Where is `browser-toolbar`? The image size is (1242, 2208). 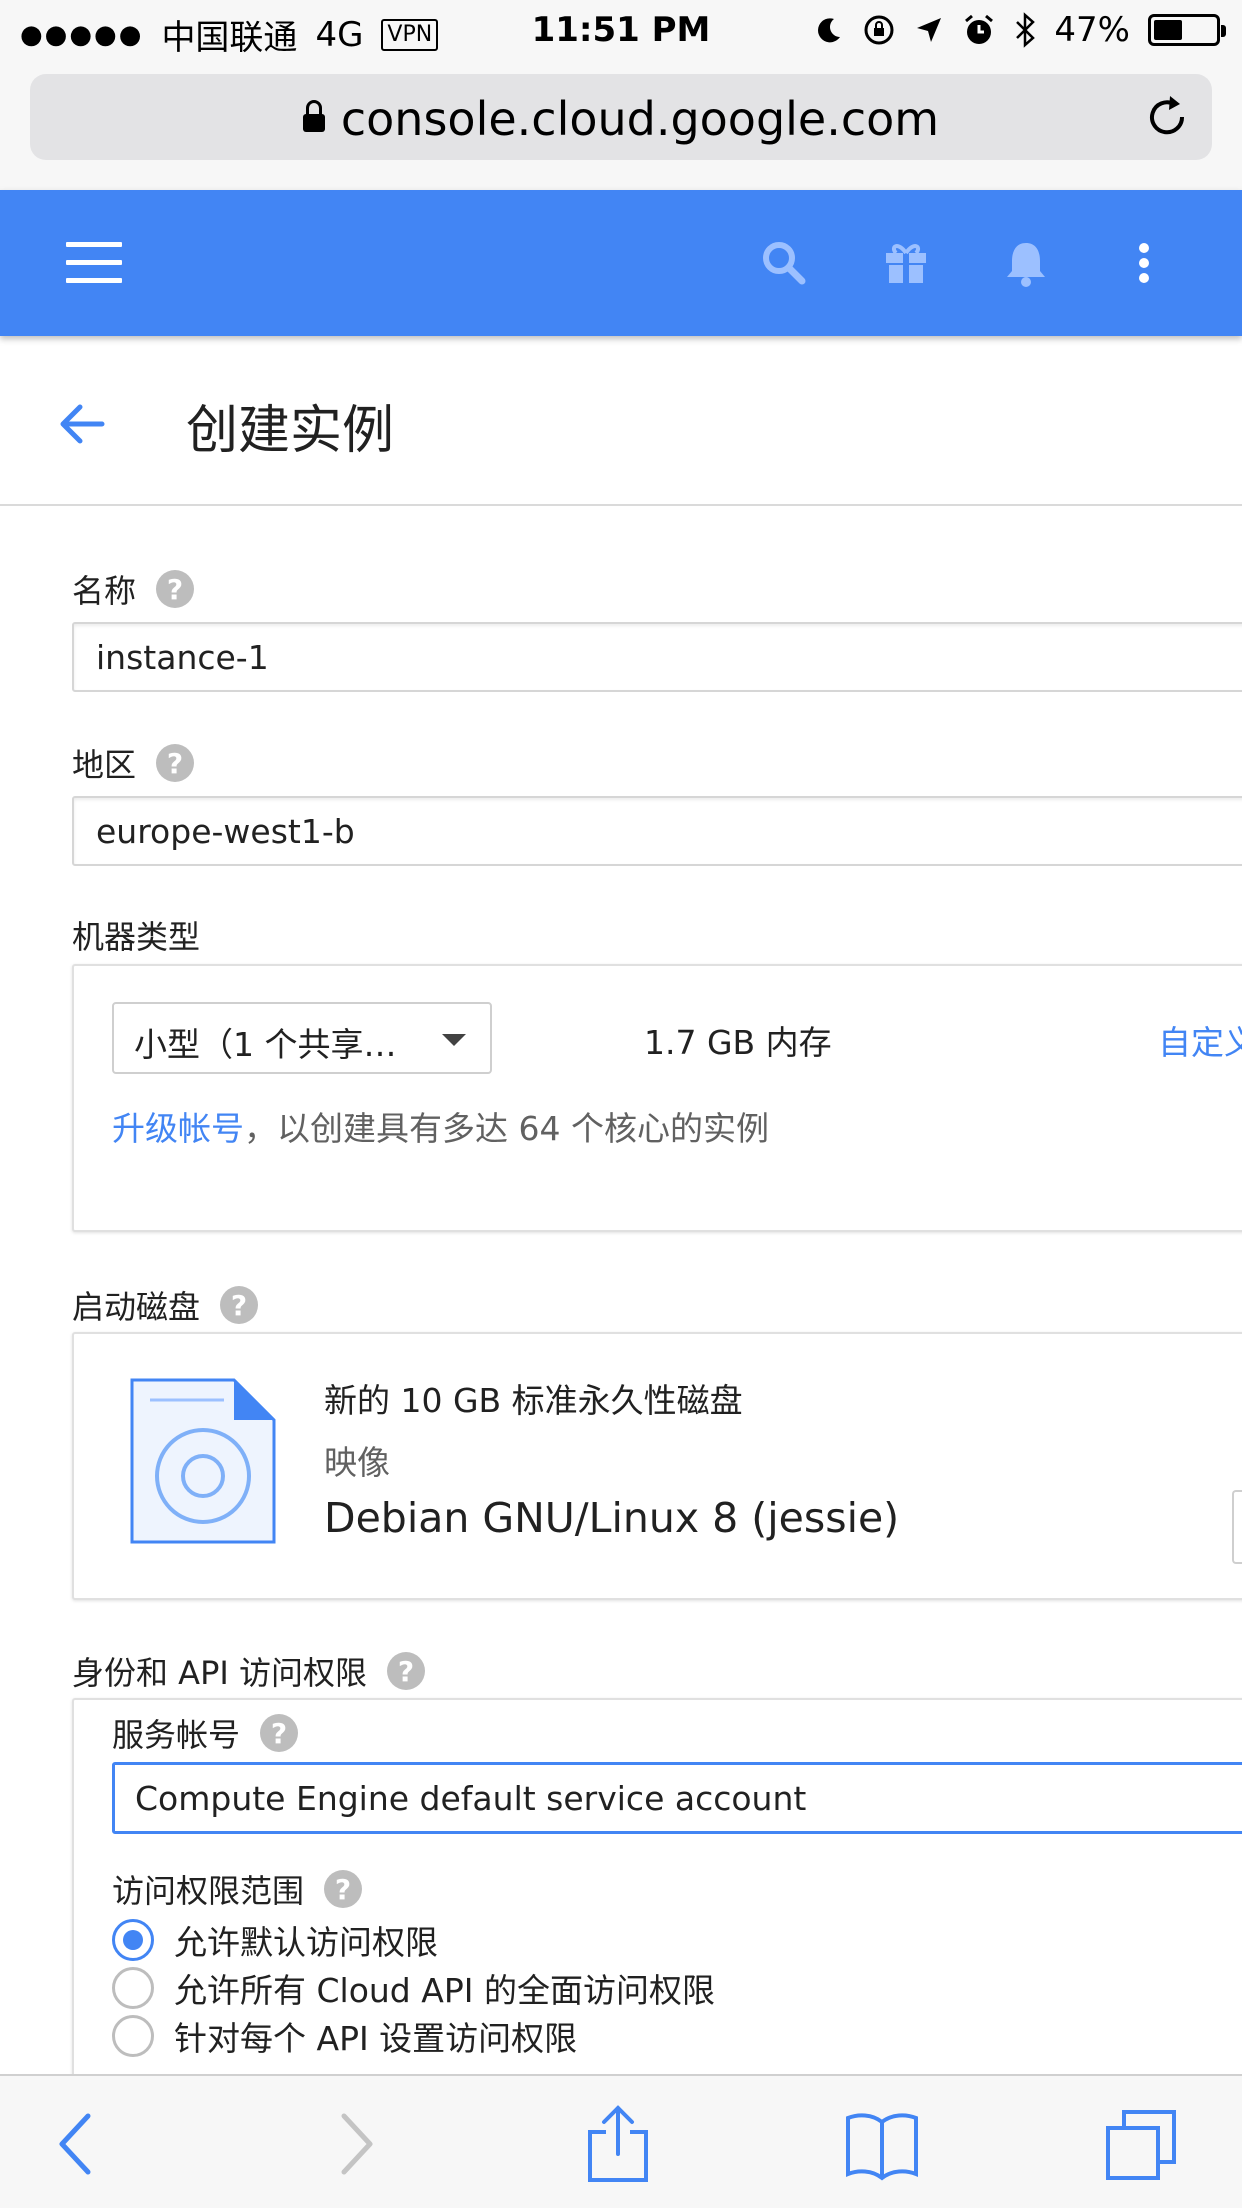 browser-toolbar is located at coordinates (621, 2141).